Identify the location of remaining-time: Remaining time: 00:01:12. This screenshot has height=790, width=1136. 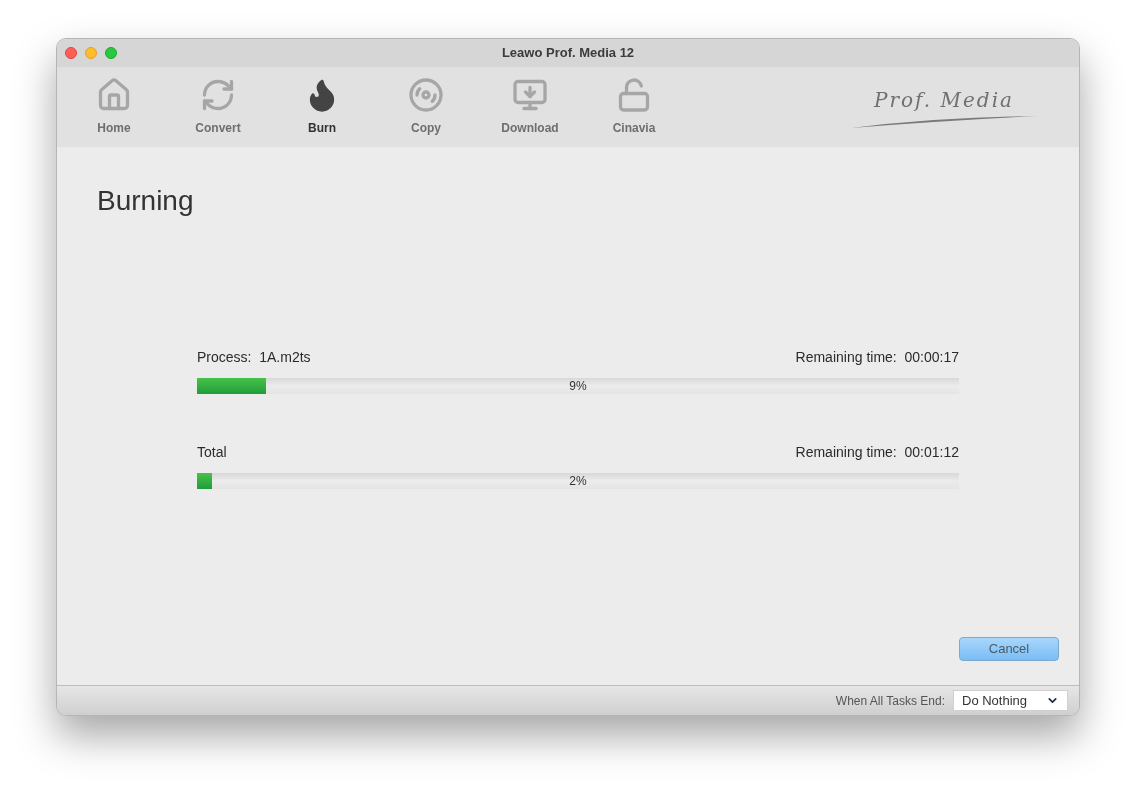
(877, 452).